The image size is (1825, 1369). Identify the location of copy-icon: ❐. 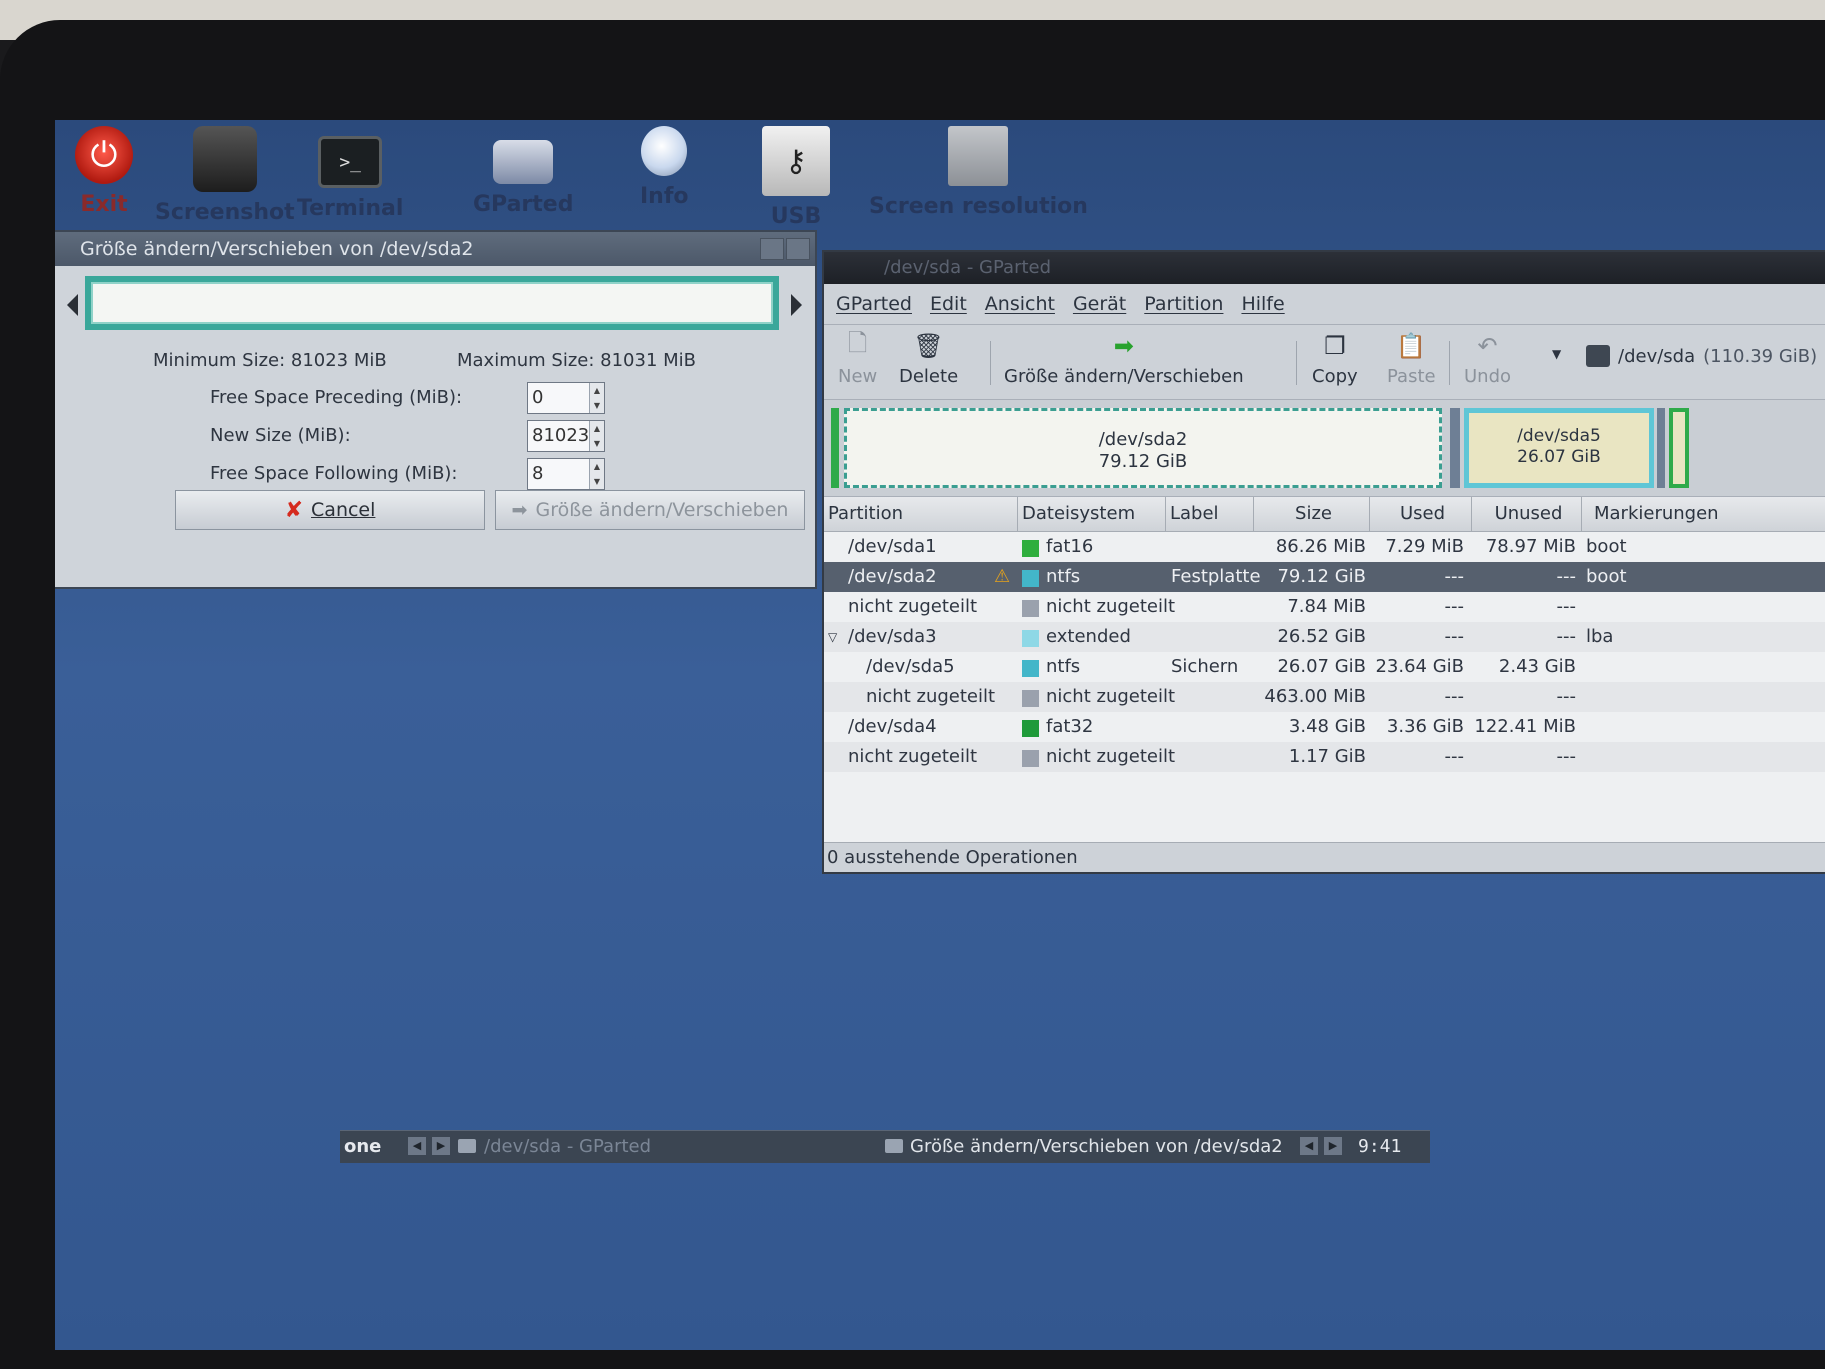
(1335, 346).